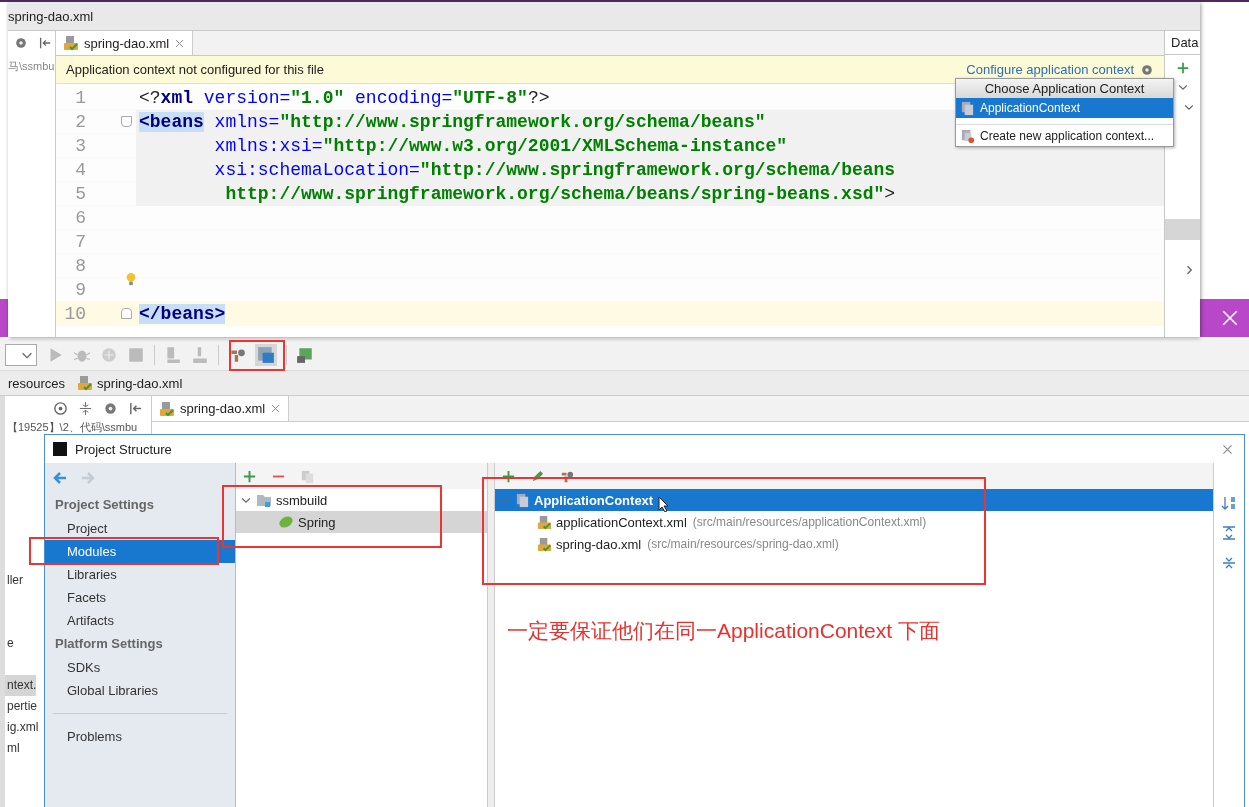 The image size is (1249, 807). I want to click on line-number: 10, so click(75, 313).